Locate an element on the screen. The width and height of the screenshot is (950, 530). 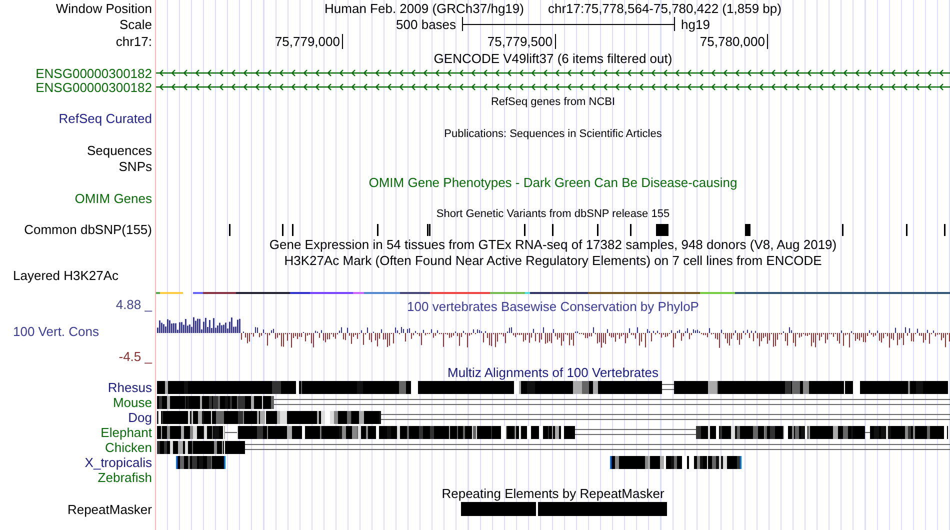
track-label: Dog is located at coordinates (140, 417).